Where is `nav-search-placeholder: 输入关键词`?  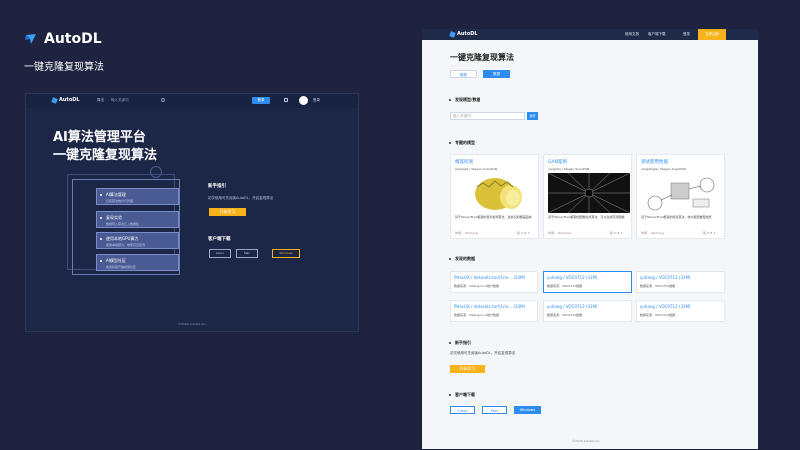 nav-search-placeholder: 输入关键词 is located at coordinates (120, 100).